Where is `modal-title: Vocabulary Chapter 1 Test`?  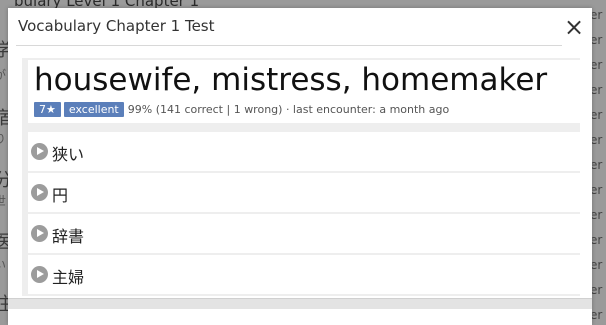
modal-title: Vocabulary Chapter 1 Test is located at coordinates (116, 26).